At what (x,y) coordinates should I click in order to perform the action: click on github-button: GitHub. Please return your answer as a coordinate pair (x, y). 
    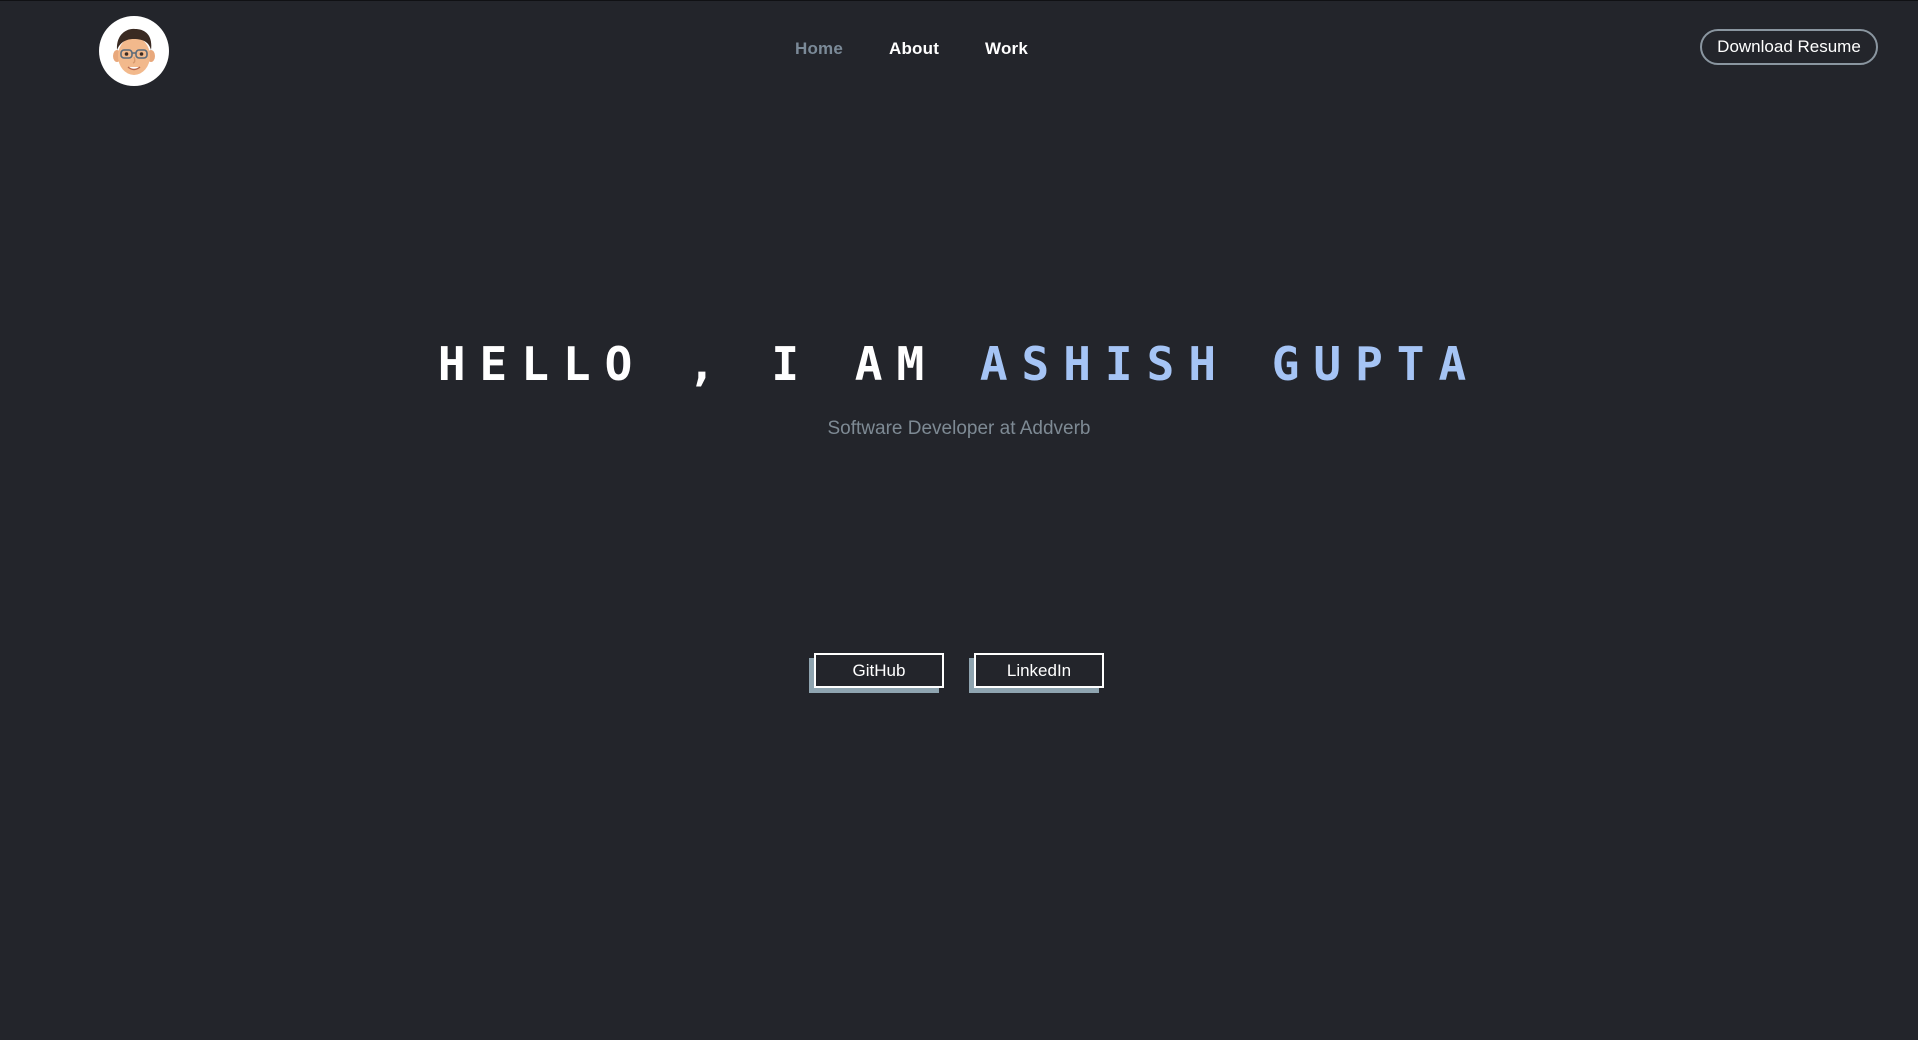
    Looking at the image, I should click on (876, 673).